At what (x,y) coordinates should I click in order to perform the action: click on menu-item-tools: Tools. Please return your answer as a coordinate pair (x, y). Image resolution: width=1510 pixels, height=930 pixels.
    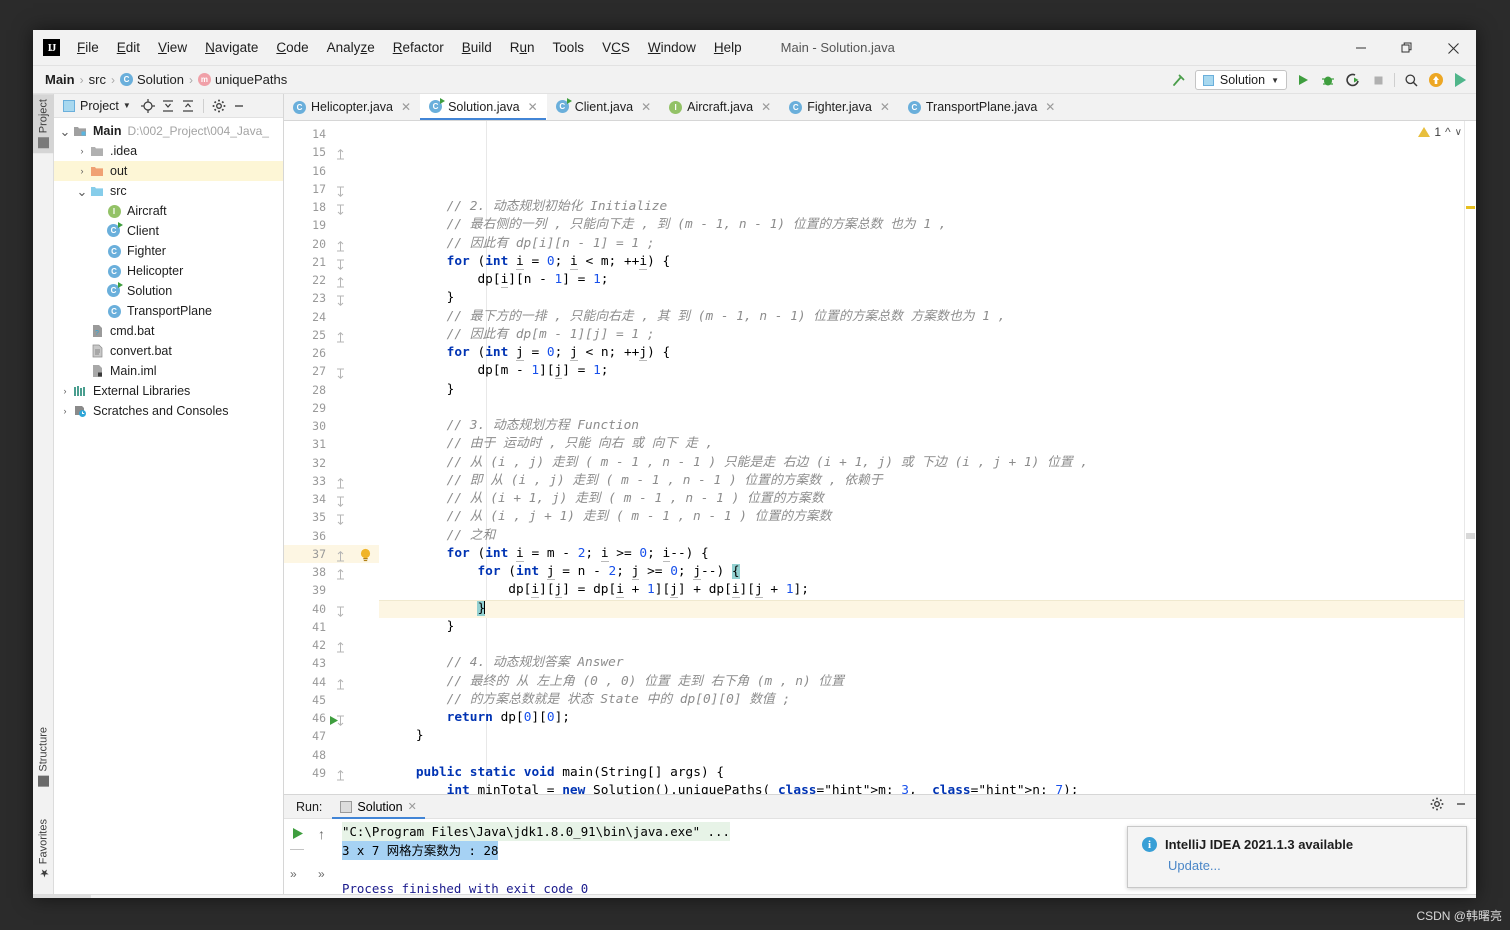
    Looking at the image, I should click on (569, 47).